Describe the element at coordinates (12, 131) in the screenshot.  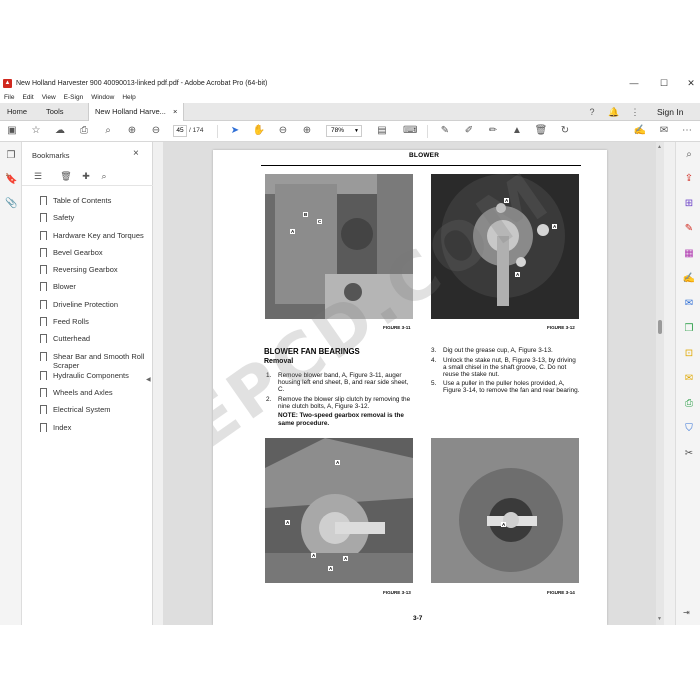
I see `save-icon: ▣` at that location.